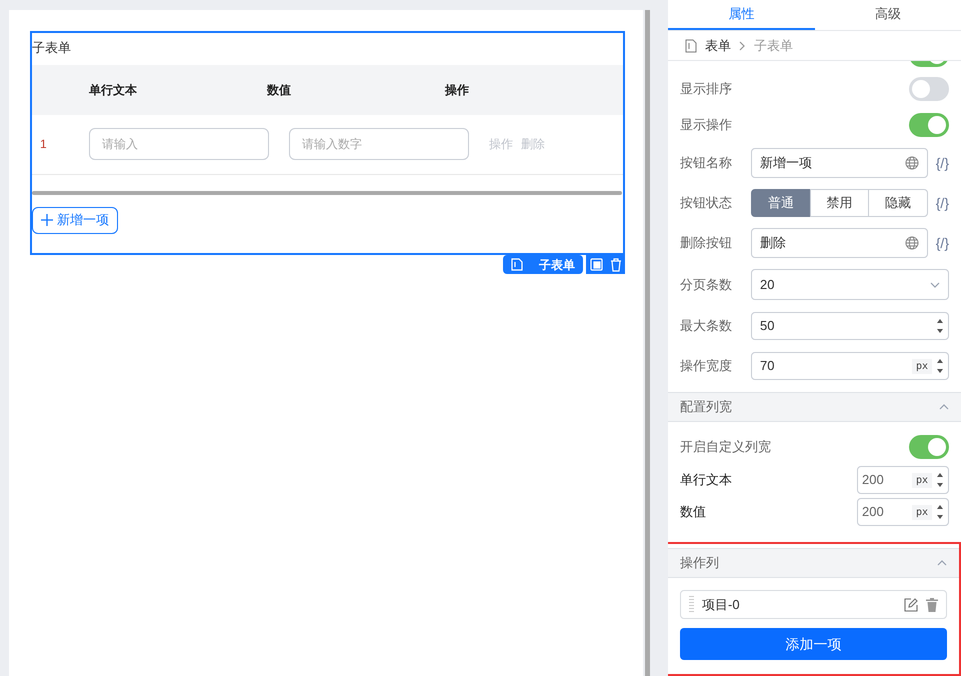  Describe the element at coordinates (850, 326) in the screenshot. I see `number-field: 50` at that location.